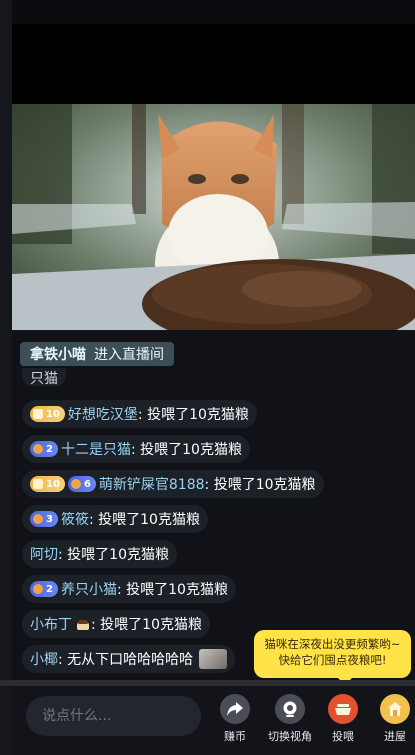 This screenshot has height=755, width=415. What do you see at coordinates (213, 64) in the screenshot?
I see `video-letterbox` at bounding box center [213, 64].